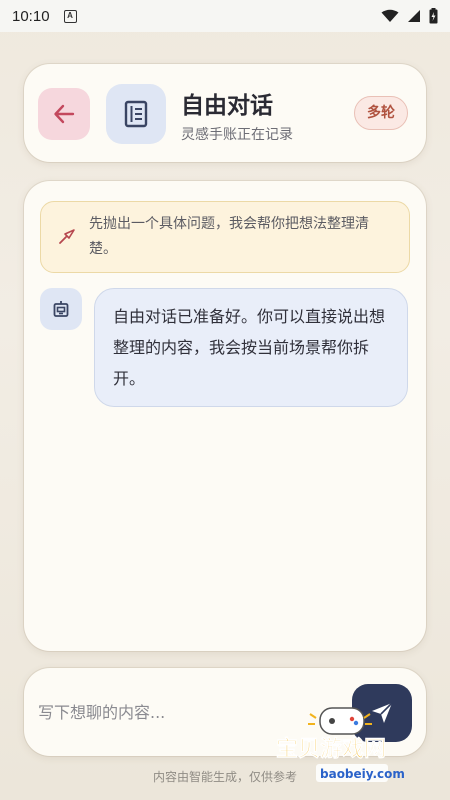 This screenshot has width=450, height=800. I want to click on header-card: 自由对话 灵感手账正在记录 多轮, so click(225, 113).